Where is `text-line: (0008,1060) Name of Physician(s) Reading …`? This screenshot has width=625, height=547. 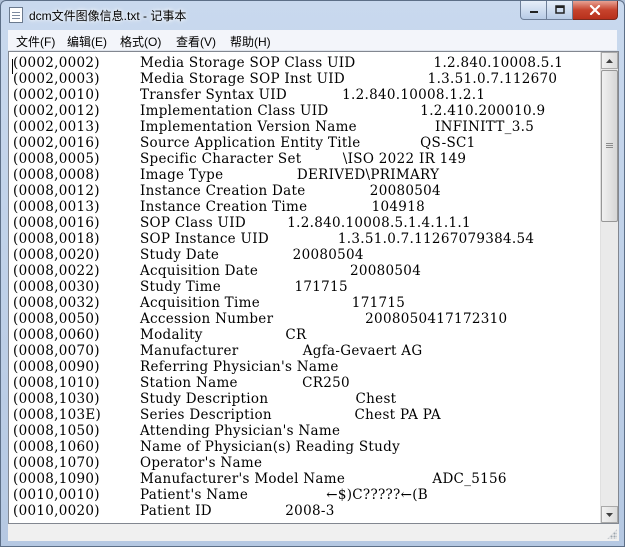 text-line: (0008,1060) Name of Physician(s) Reading … is located at coordinates (306, 447).